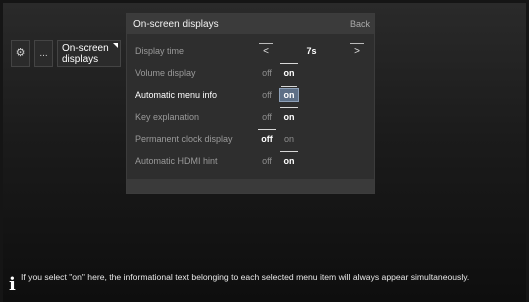  I want to click on breadcrumb-settings: ⚙, so click(20, 53).